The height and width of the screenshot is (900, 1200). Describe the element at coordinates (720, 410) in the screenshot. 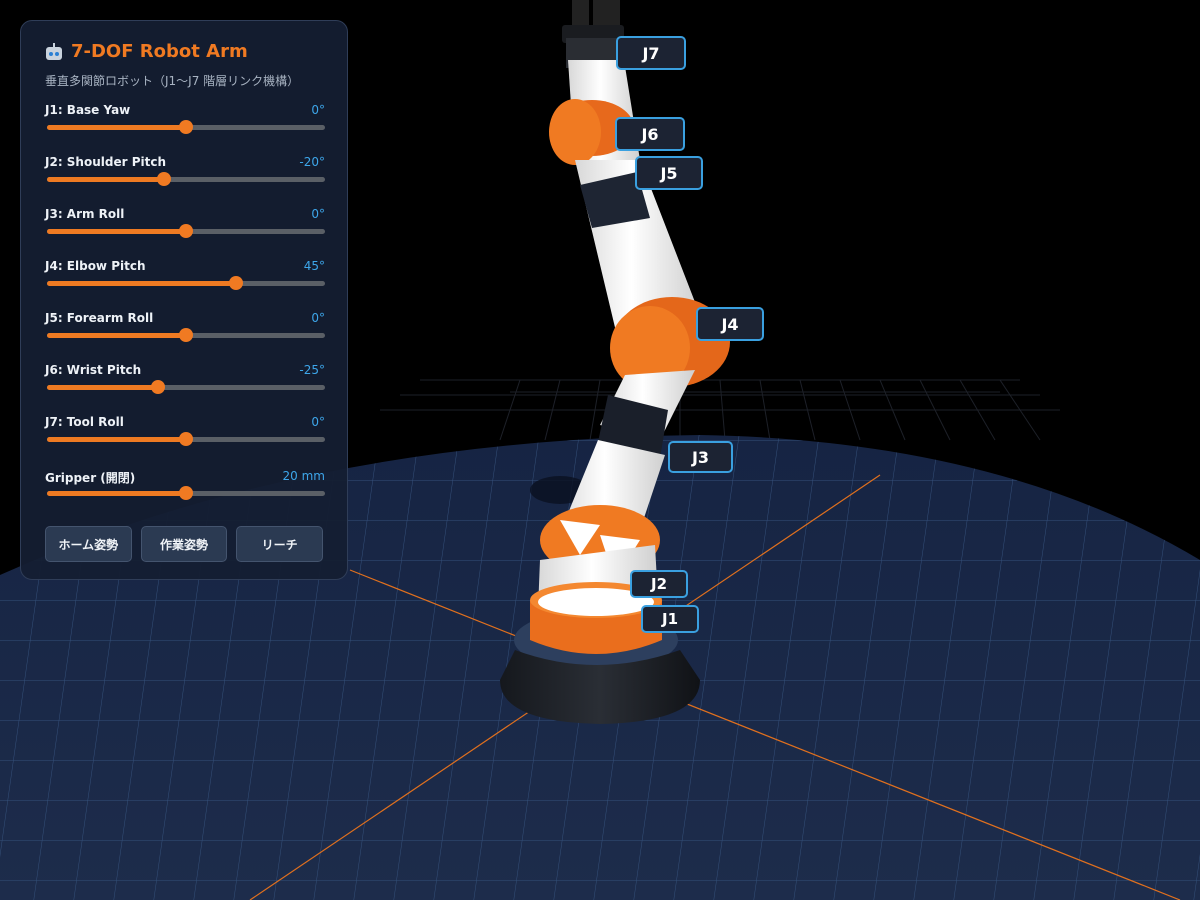

I see `background-grid` at that location.